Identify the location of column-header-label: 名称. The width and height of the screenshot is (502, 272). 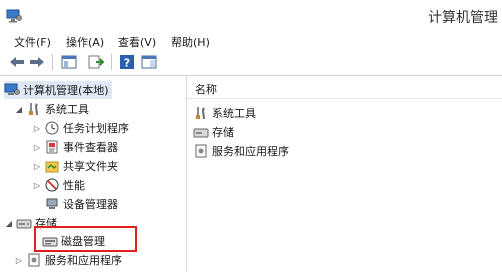
(206, 89).